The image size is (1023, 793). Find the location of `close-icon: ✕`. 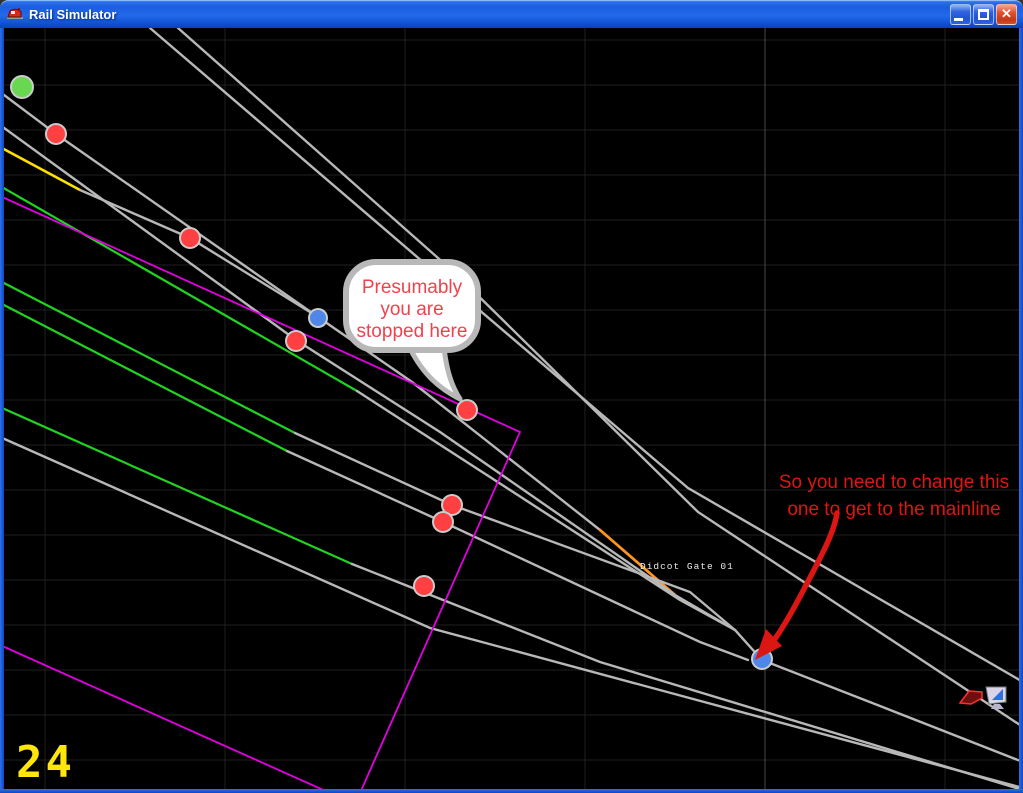

close-icon: ✕ is located at coordinates (1006, 13).